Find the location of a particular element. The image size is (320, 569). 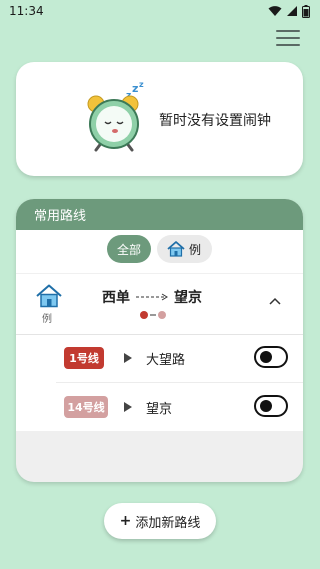

dash-icon is located at coordinates (153, 315).